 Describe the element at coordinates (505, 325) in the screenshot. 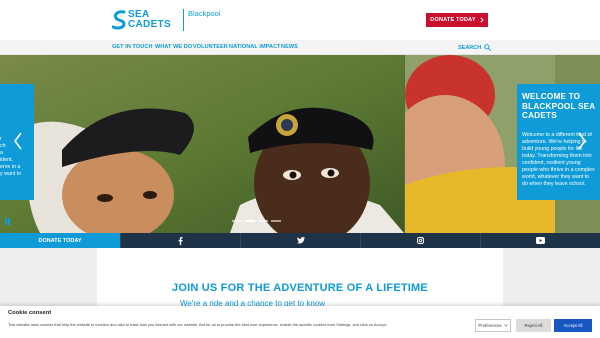

I see `chevron-down-icon` at that location.